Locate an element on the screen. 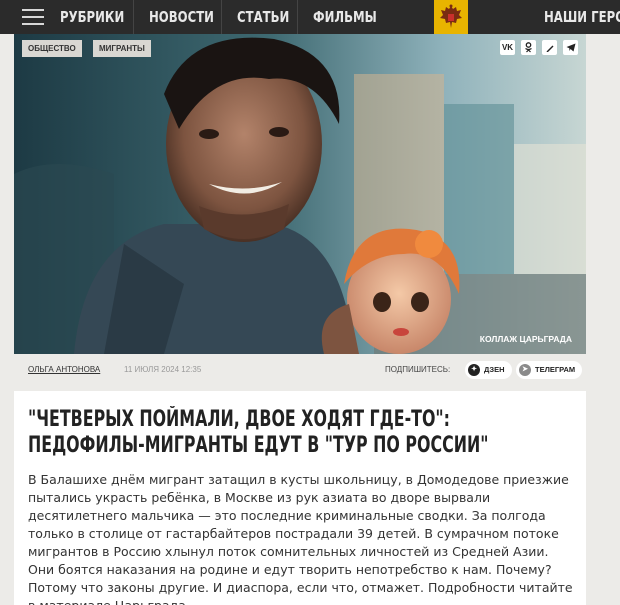 The width and height of the screenshot is (620, 605). telegram-share-icon is located at coordinates (570, 47).